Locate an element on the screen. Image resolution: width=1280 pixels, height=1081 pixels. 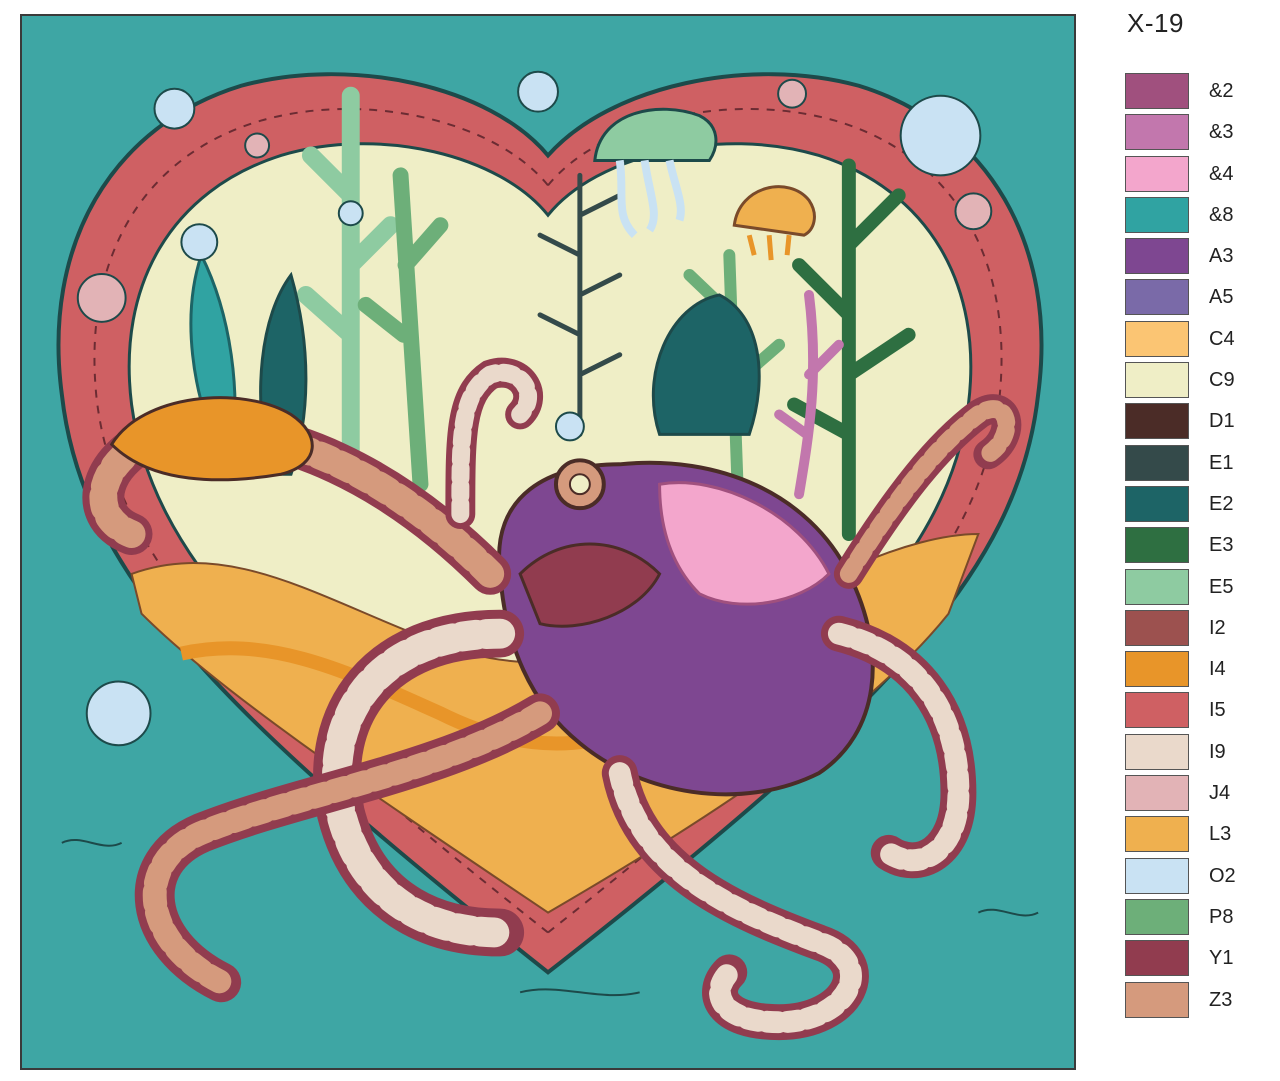
legend-row: E5 is located at coordinates (1195, 589).